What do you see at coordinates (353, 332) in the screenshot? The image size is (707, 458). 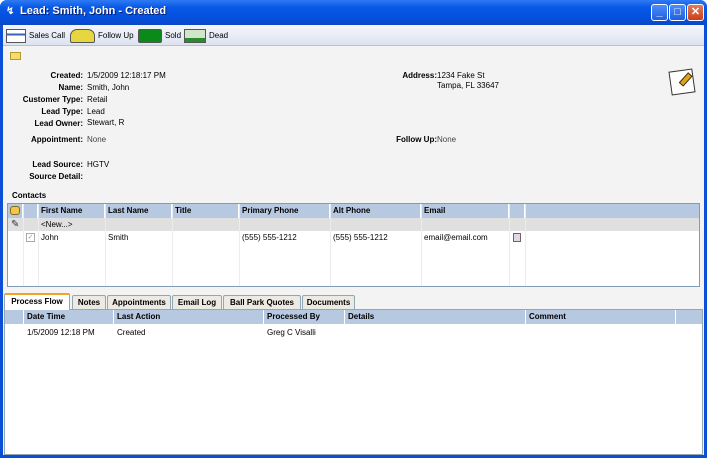 I see `table-row: 1/5/2009 12:18 PM Created Greg C Visalli` at bounding box center [353, 332].